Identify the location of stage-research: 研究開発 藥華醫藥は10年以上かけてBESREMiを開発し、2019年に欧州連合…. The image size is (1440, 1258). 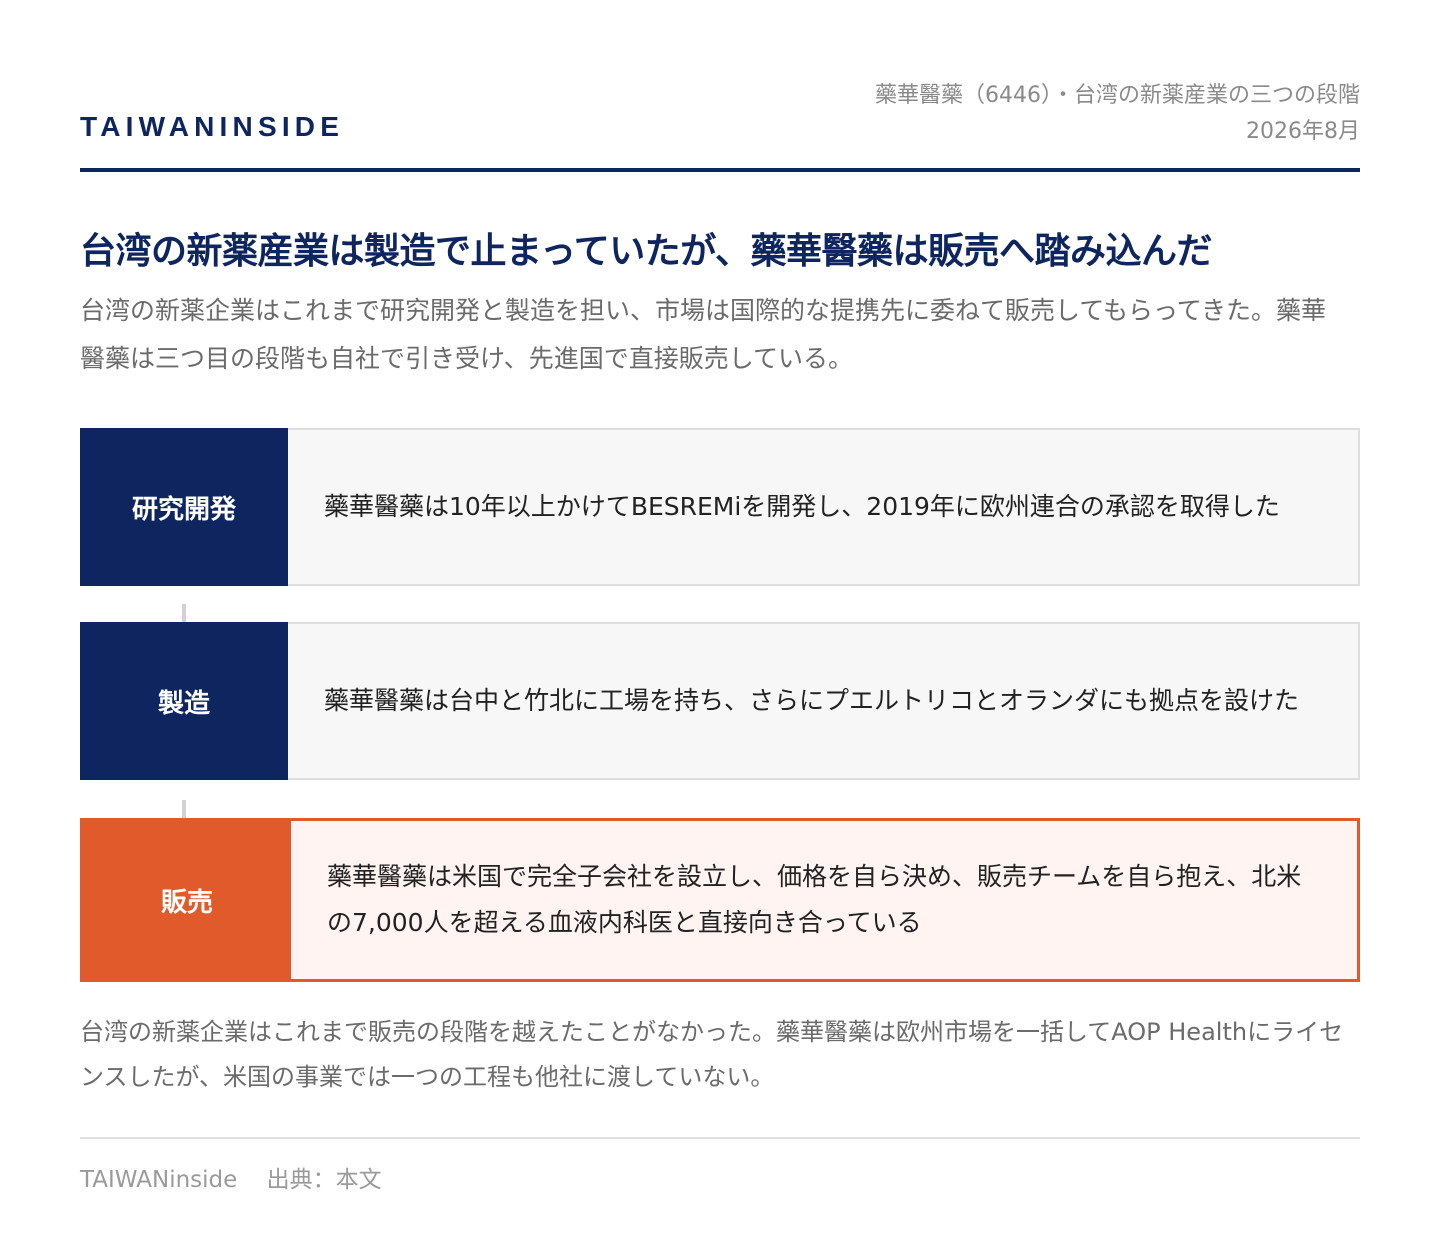
(720, 507).